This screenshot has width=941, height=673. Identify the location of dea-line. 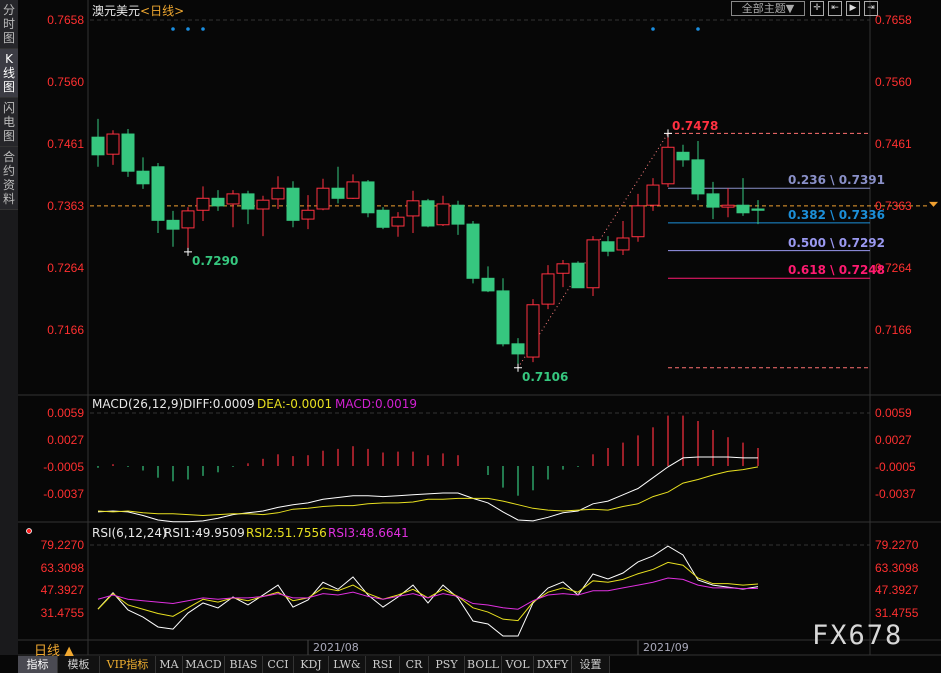
(428, 491).